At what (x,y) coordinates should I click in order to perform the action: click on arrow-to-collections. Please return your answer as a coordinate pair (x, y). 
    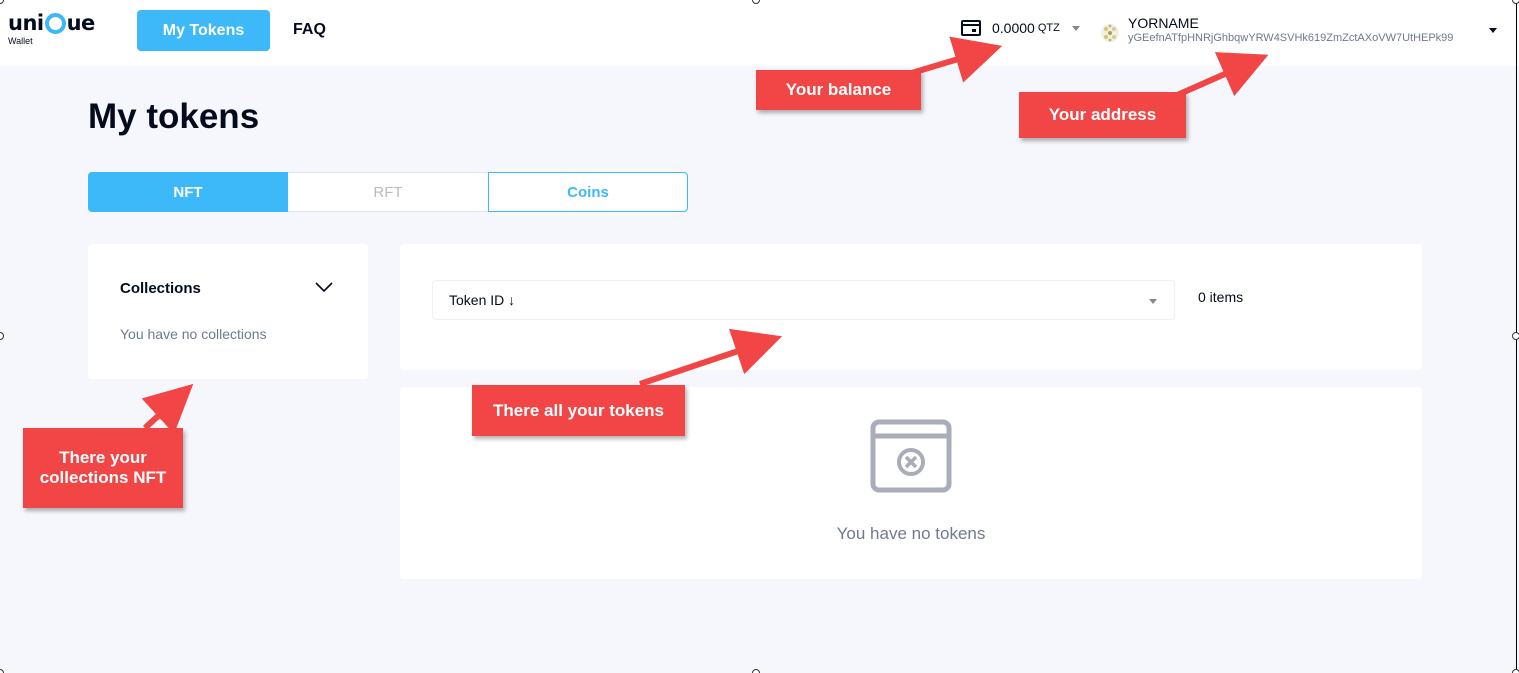
    Looking at the image, I should click on (167, 408).